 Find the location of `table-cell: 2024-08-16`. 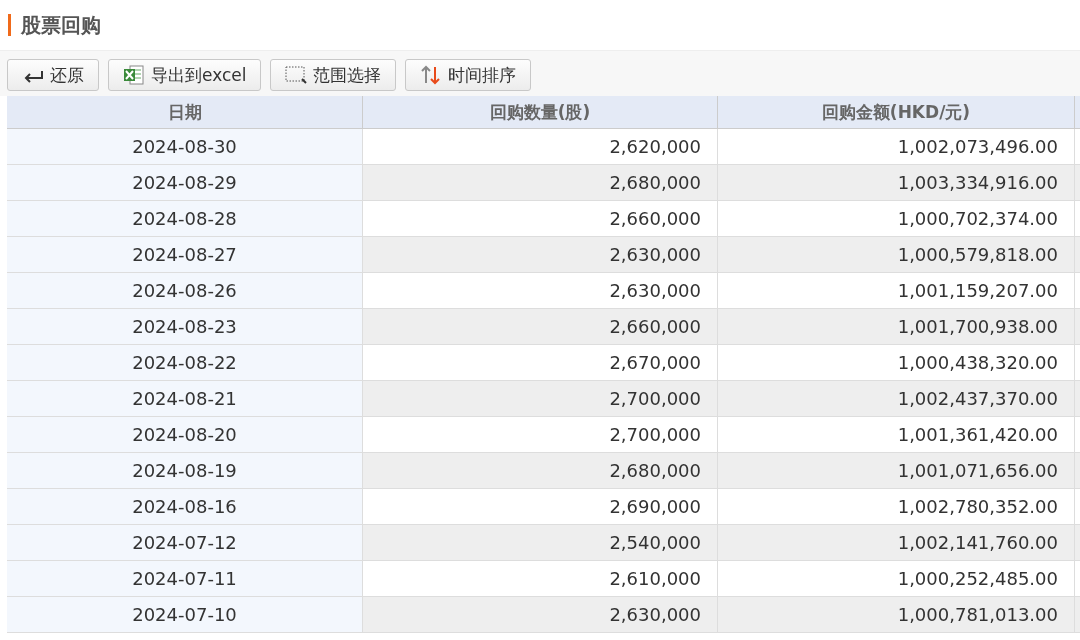

table-cell: 2024-08-16 is located at coordinates (185, 507).